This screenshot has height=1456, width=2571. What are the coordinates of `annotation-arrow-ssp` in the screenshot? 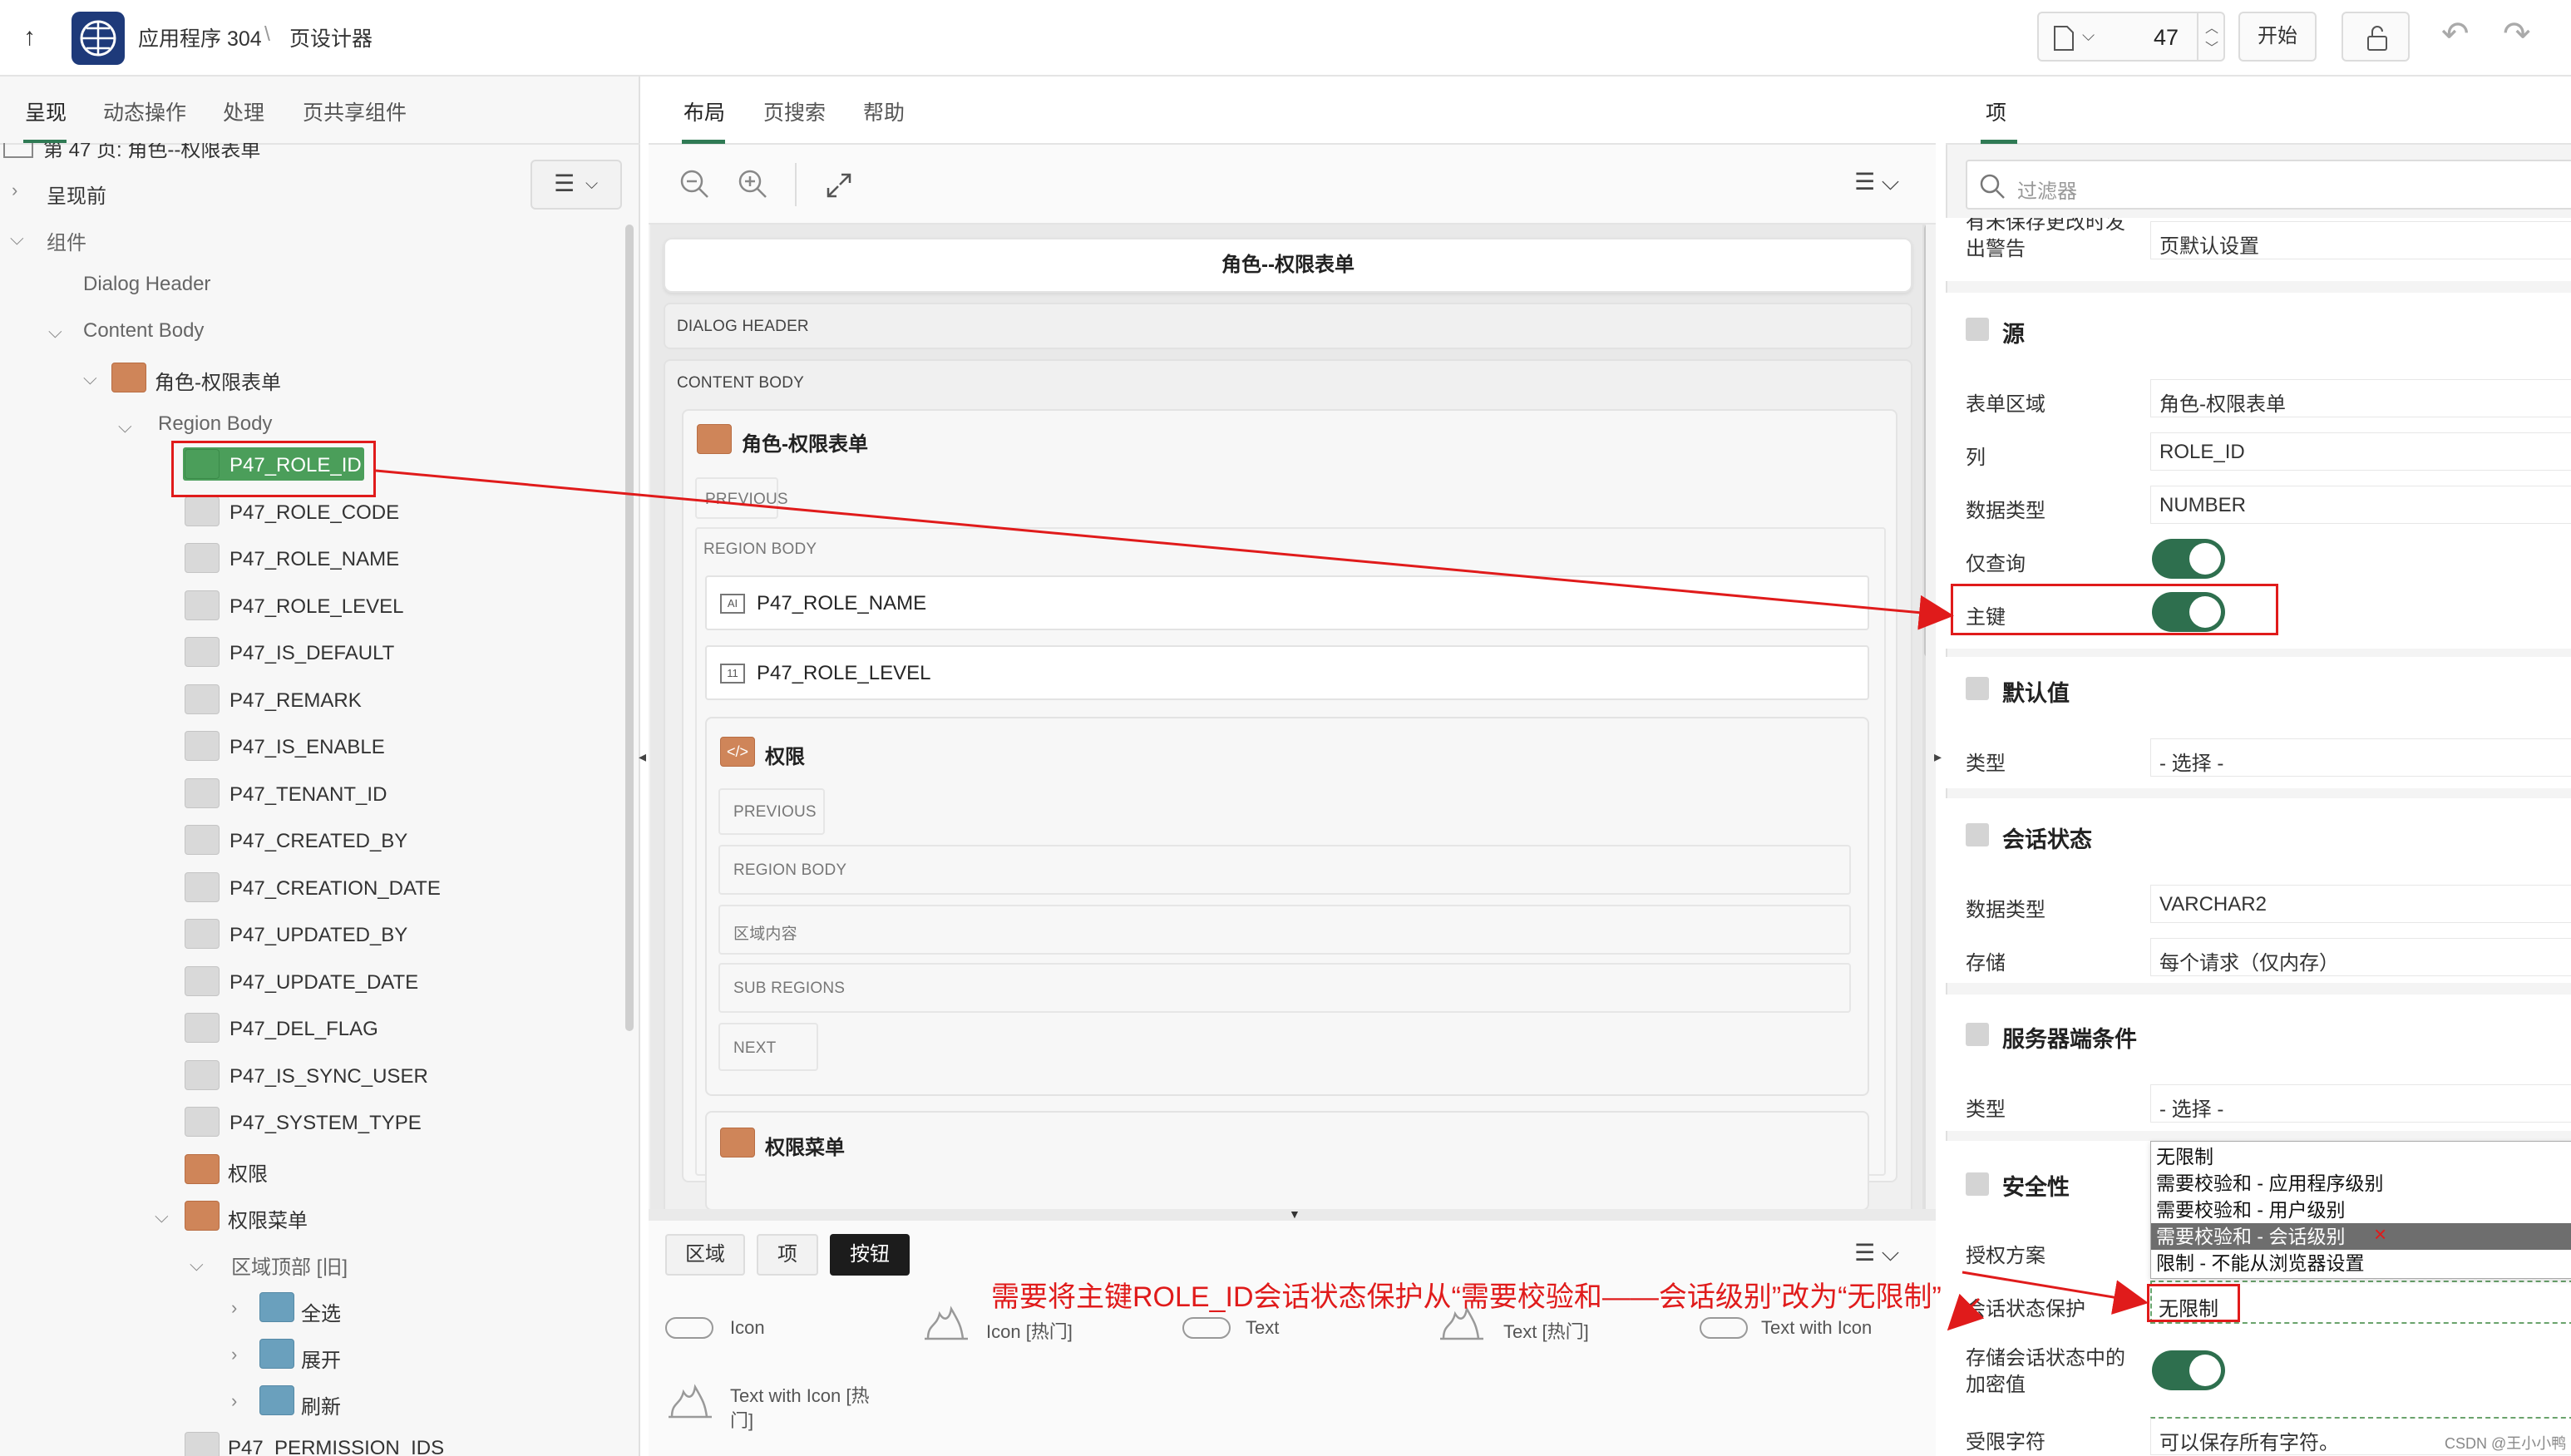 It's located at (2055, 1293).